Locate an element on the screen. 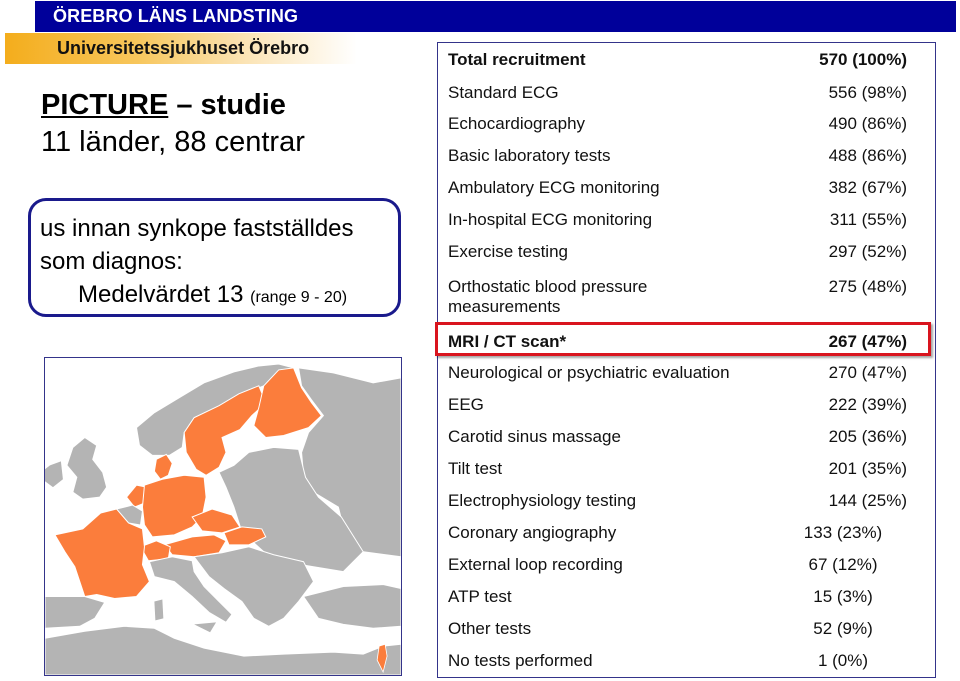 Image resolution: width=960 pixels, height=681 pixels. mean-value: Medelvärdet 13 is located at coordinates (164, 294).